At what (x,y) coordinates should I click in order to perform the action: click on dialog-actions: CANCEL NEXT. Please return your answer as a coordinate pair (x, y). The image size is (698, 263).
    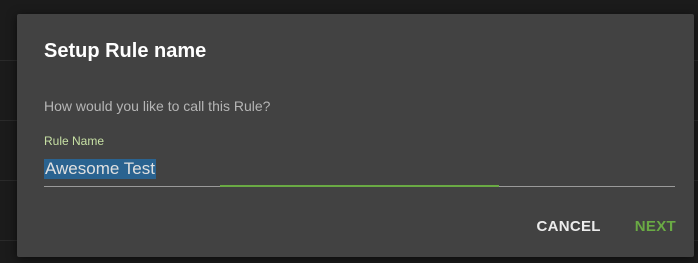
    Looking at the image, I should click on (606, 226).